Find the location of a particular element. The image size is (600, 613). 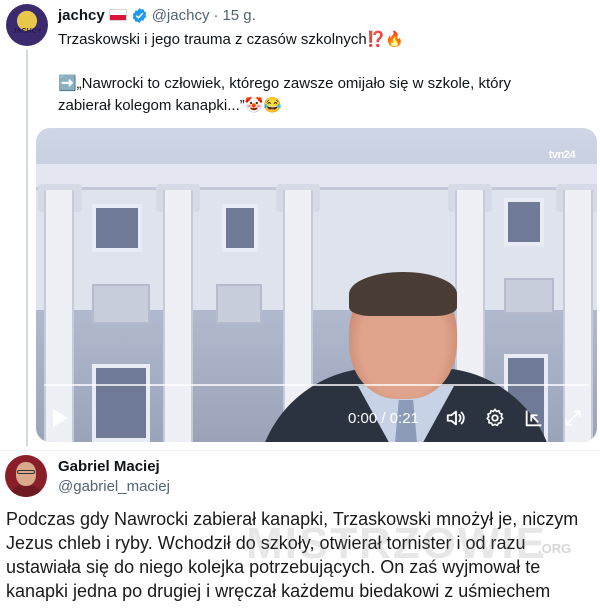

play-button is located at coordinates (60, 418).